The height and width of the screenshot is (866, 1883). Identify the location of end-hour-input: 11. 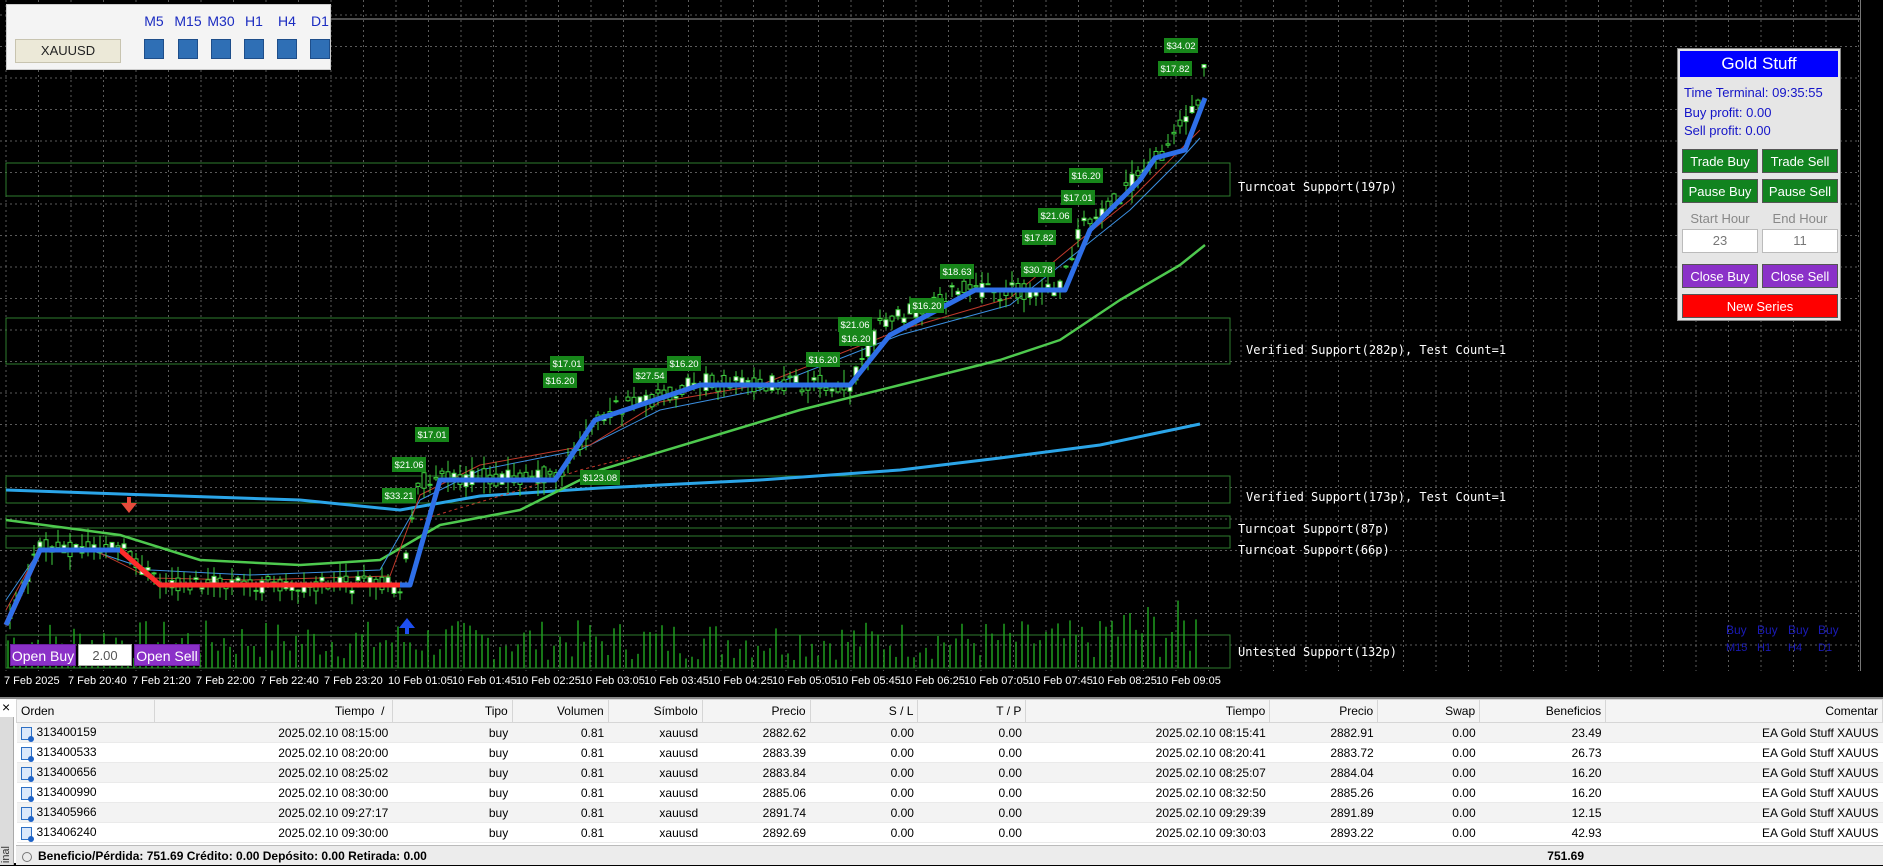
(1800, 241).